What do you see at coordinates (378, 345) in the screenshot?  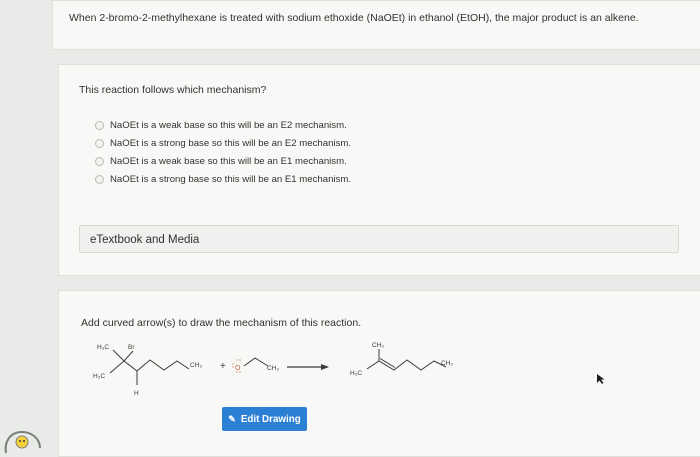 I see `product-ch3-top: CH₃` at bounding box center [378, 345].